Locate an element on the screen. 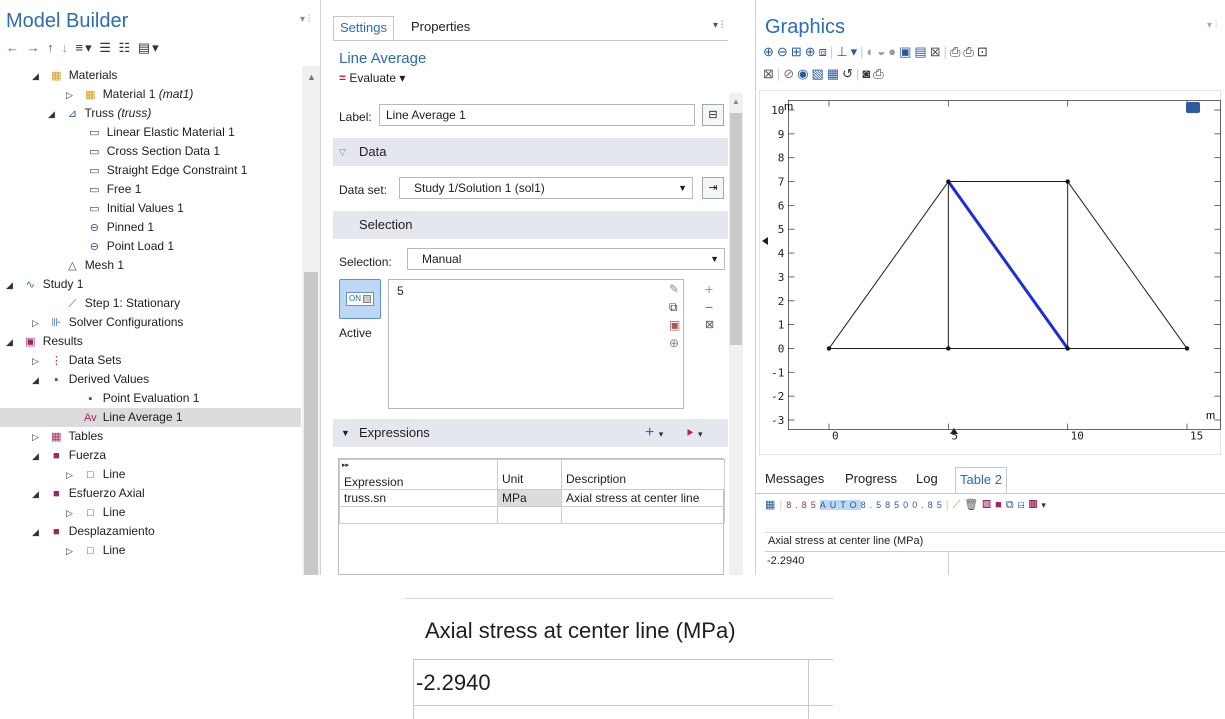 This screenshot has height=719, width=1225. remove-icon: − is located at coordinates (709, 307).